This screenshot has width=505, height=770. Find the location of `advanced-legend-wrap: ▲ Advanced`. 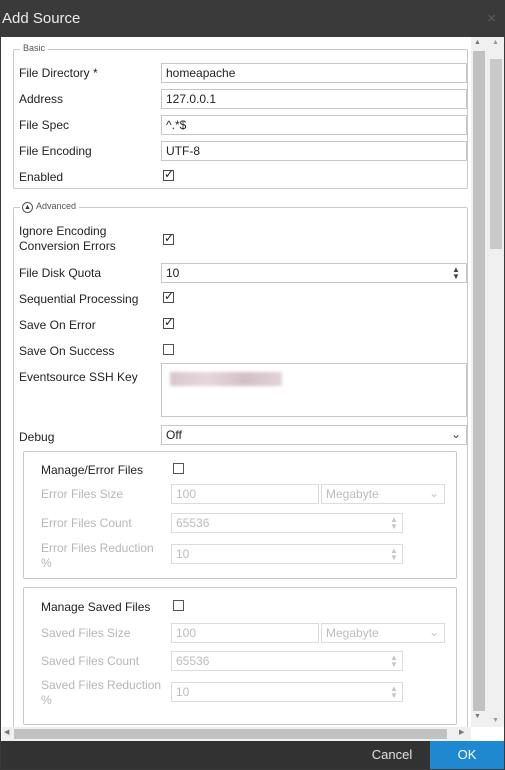

advanced-legend-wrap: ▲ Advanced is located at coordinates (50, 207).